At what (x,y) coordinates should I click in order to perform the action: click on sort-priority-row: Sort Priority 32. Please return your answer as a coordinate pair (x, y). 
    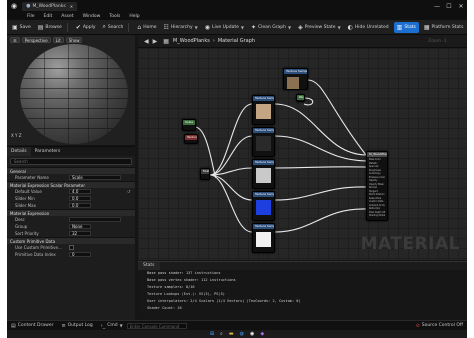
    Looking at the image, I should click on (71, 233).